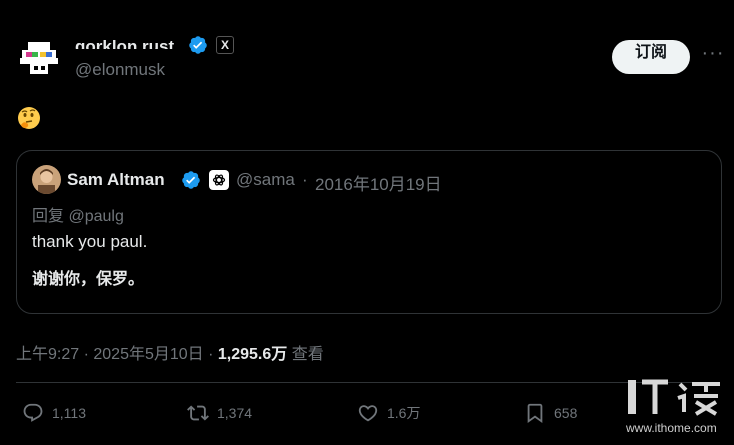  Describe the element at coordinates (116, 180) in the screenshot. I see `quoted-author-name: Sam Altman` at that location.